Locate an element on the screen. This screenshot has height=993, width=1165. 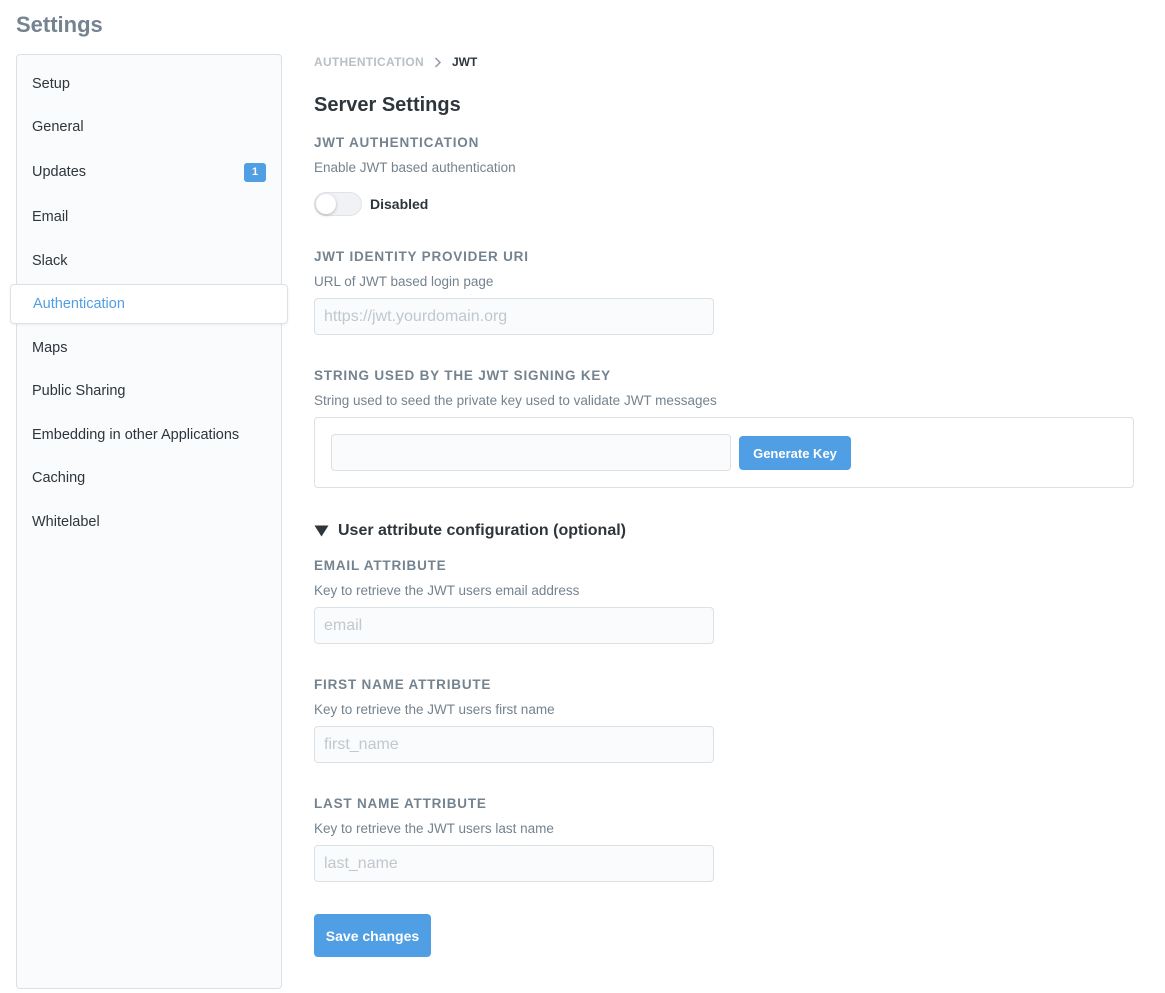
sidebar-item-setup: Setup is located at coordinates (149, 84).